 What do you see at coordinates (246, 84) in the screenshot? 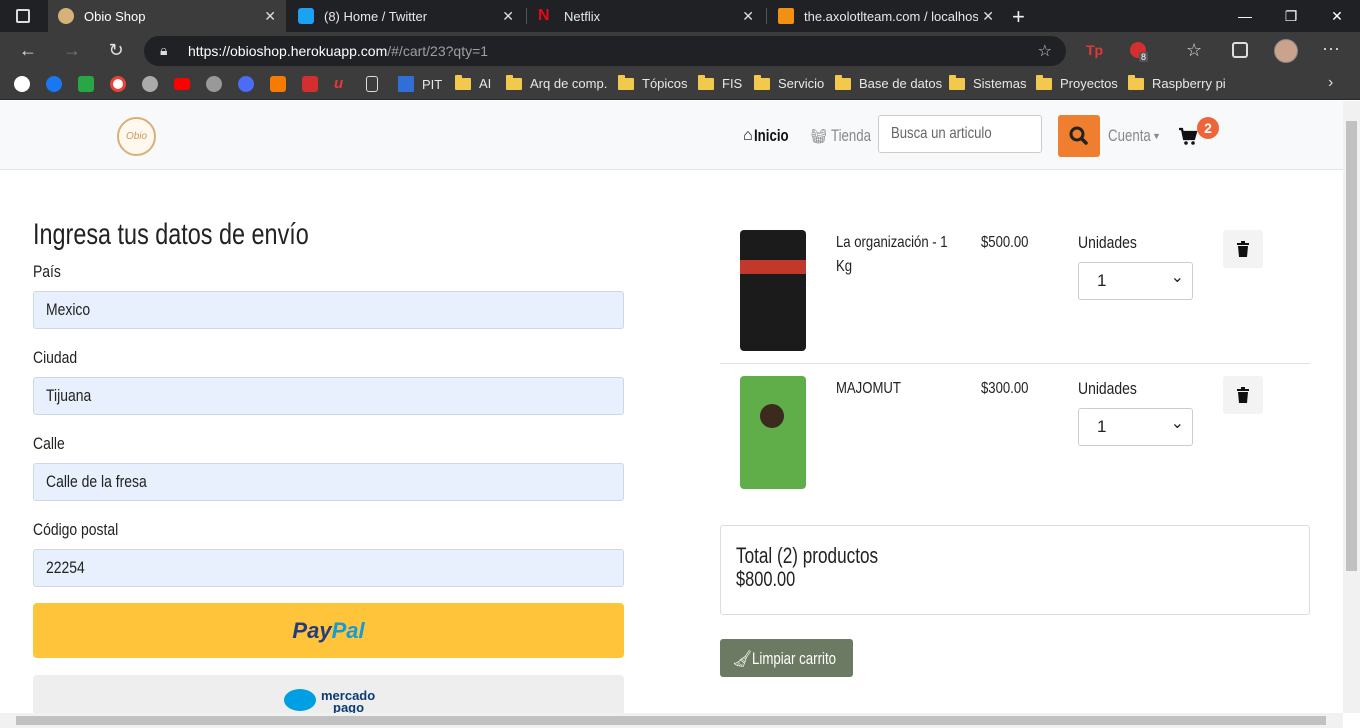
I see `c-site-icon` at bounding box center [246, 84].